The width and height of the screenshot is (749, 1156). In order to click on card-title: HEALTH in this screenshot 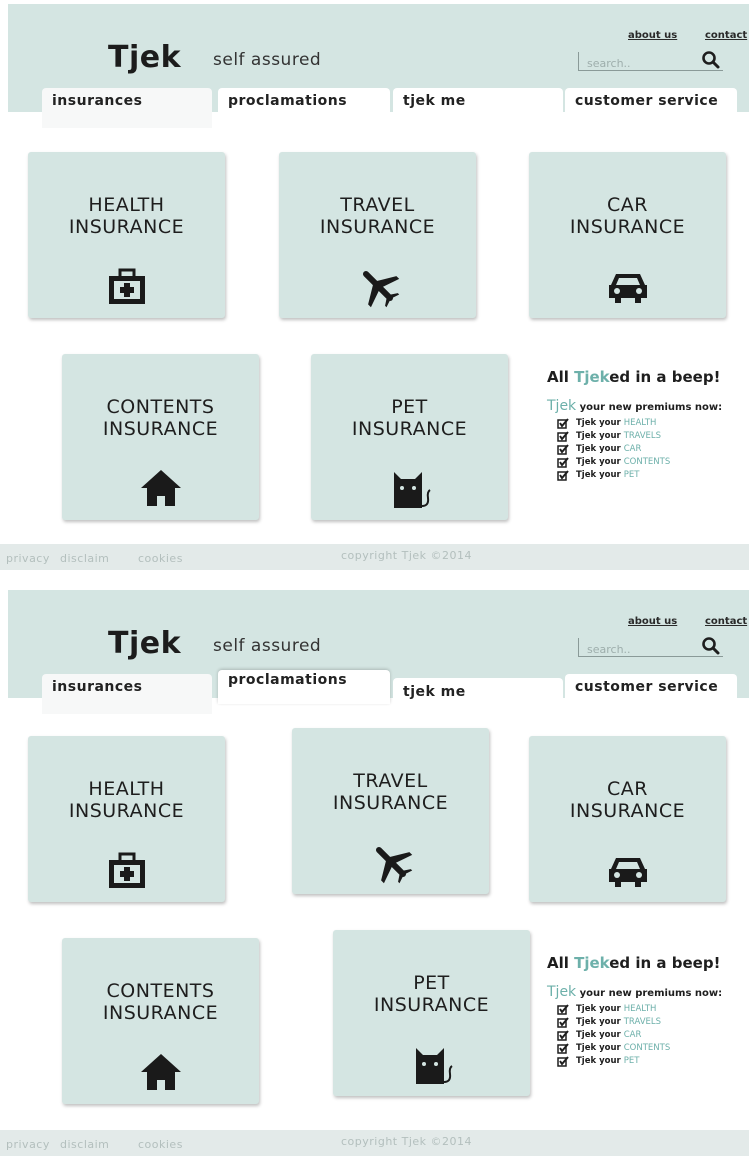, I will do `click(126, 205)`.